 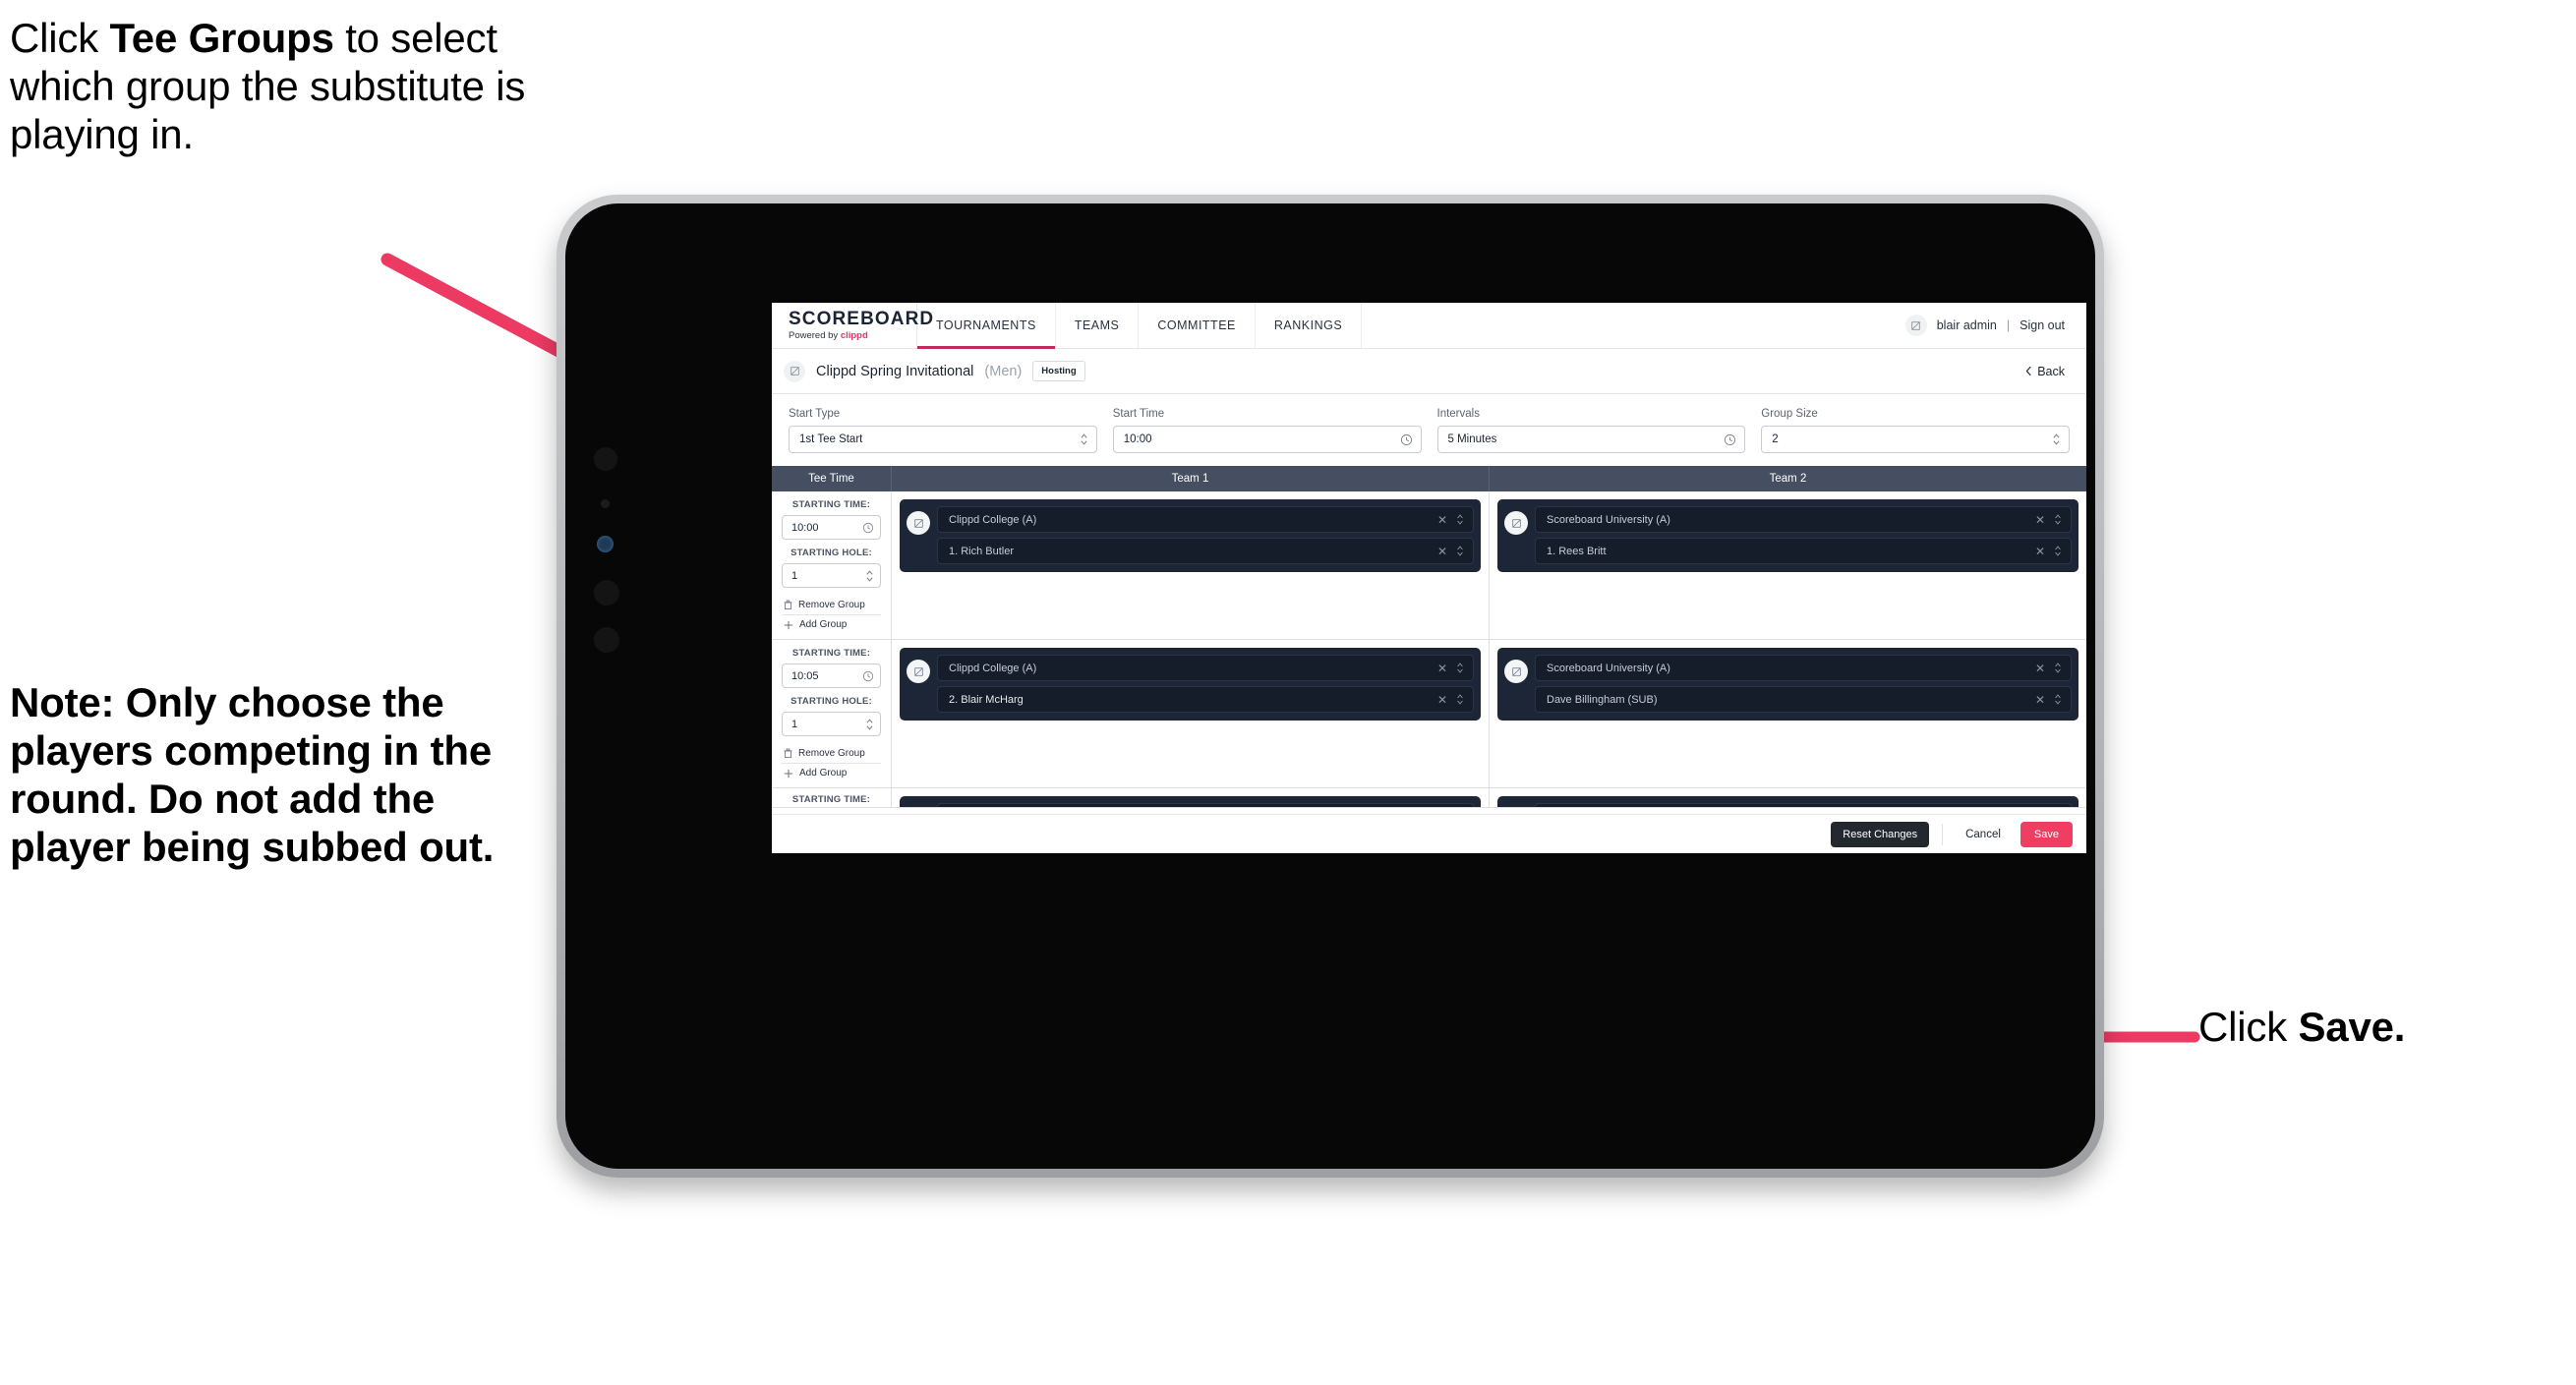 What do you see at coordinates (1788, 479) in the screenshot?
I see `column-header-team-2: Team 2` at bounding box center [1788, 479].